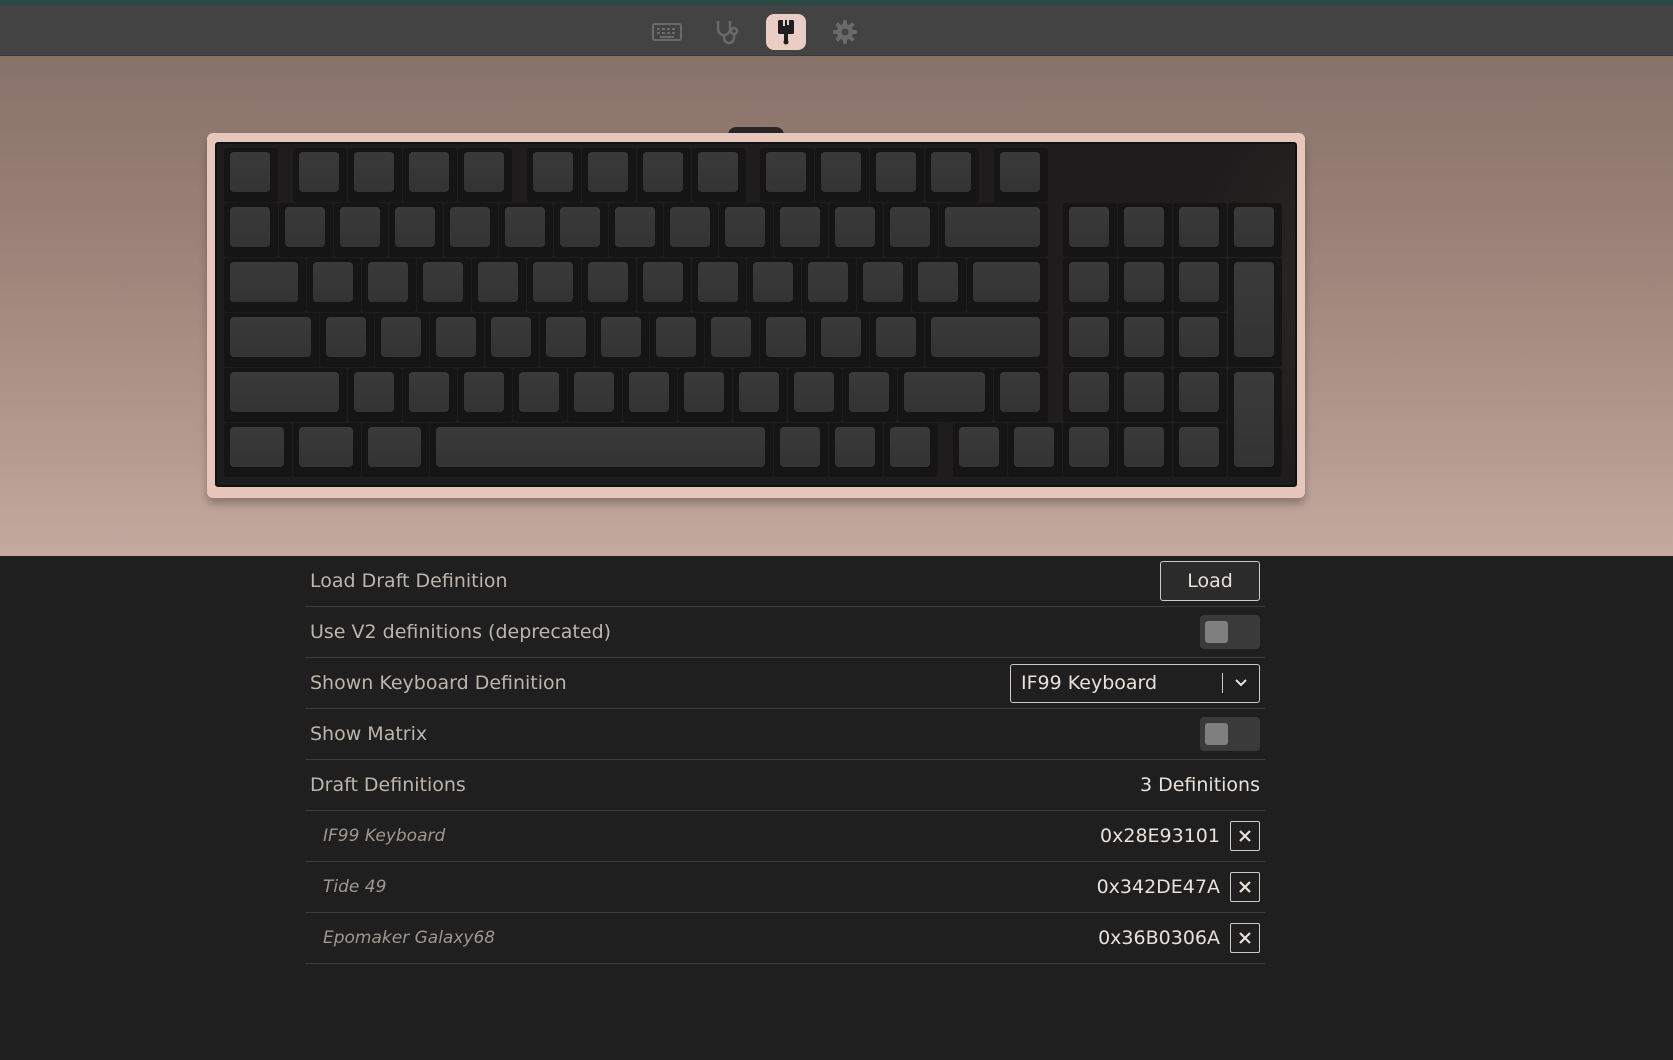  What do you see at coordinates (1241, 683) in the screenshot?
I see `chevron-down-icon` at bounding box center [1241, 683].